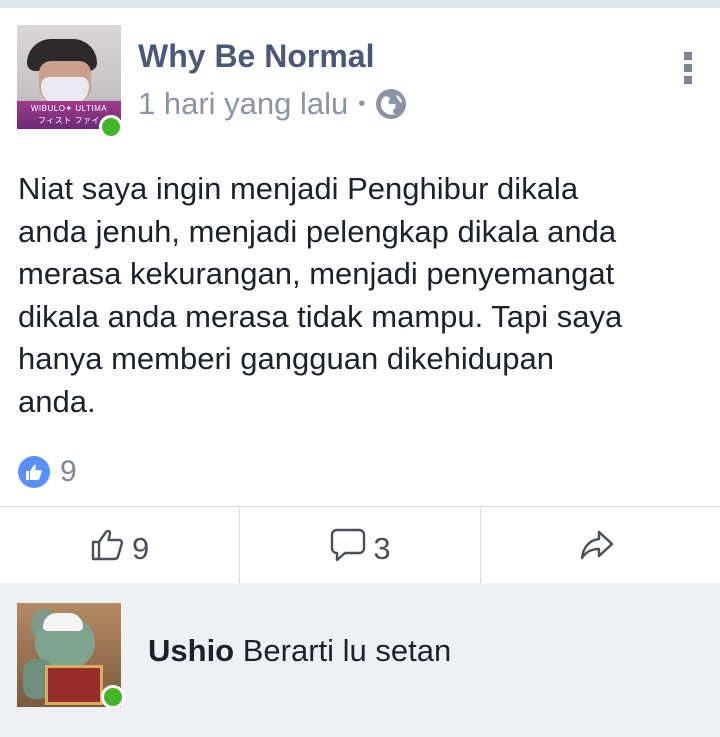 The image size is (720, 737). Describe the element at coordinates (256, 56) in the screenshot. I see `author-name: Why Be Normal` at that location.